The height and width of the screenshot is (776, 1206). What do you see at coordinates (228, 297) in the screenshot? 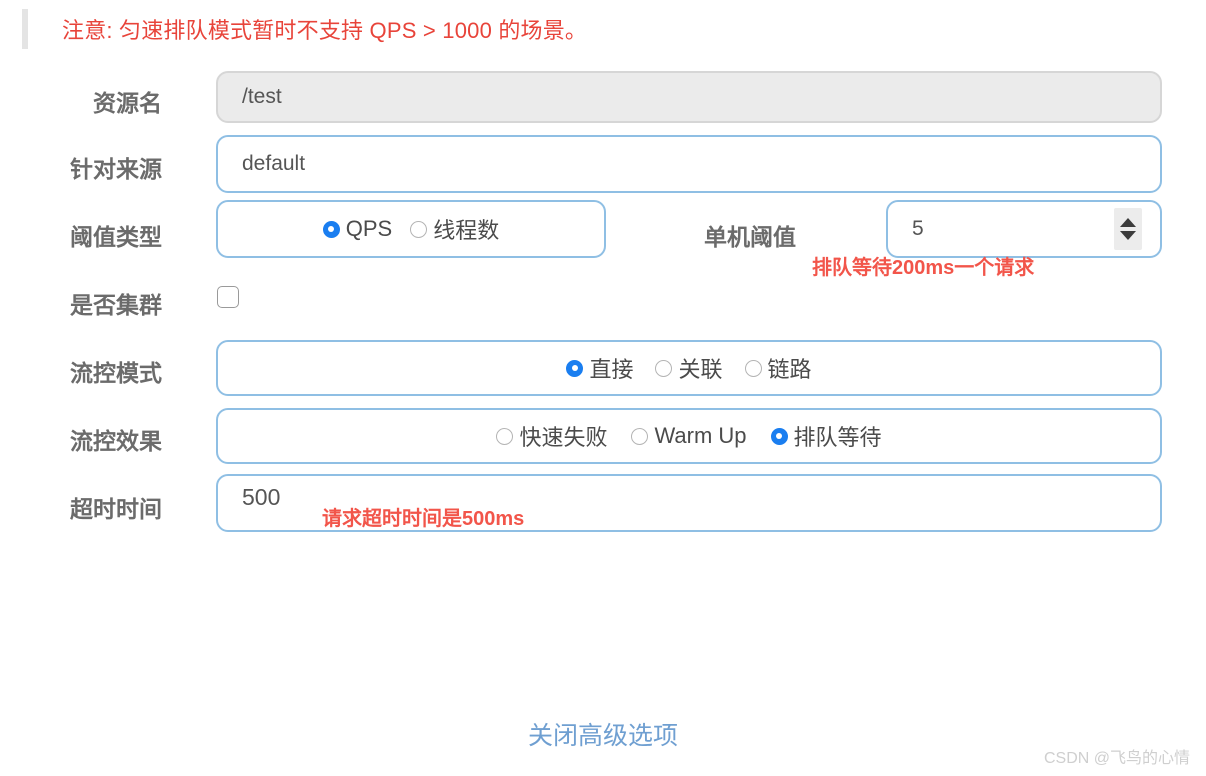
I see `cluster-mode-checkbox` at bounding box center [228, 297].